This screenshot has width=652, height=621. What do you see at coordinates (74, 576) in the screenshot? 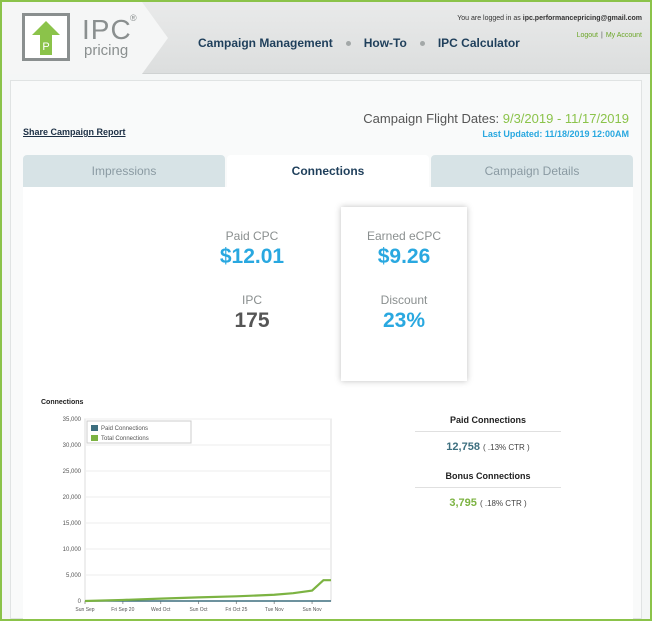
I see `y-tick-label: 5,000` at bounding box center [74, 576].